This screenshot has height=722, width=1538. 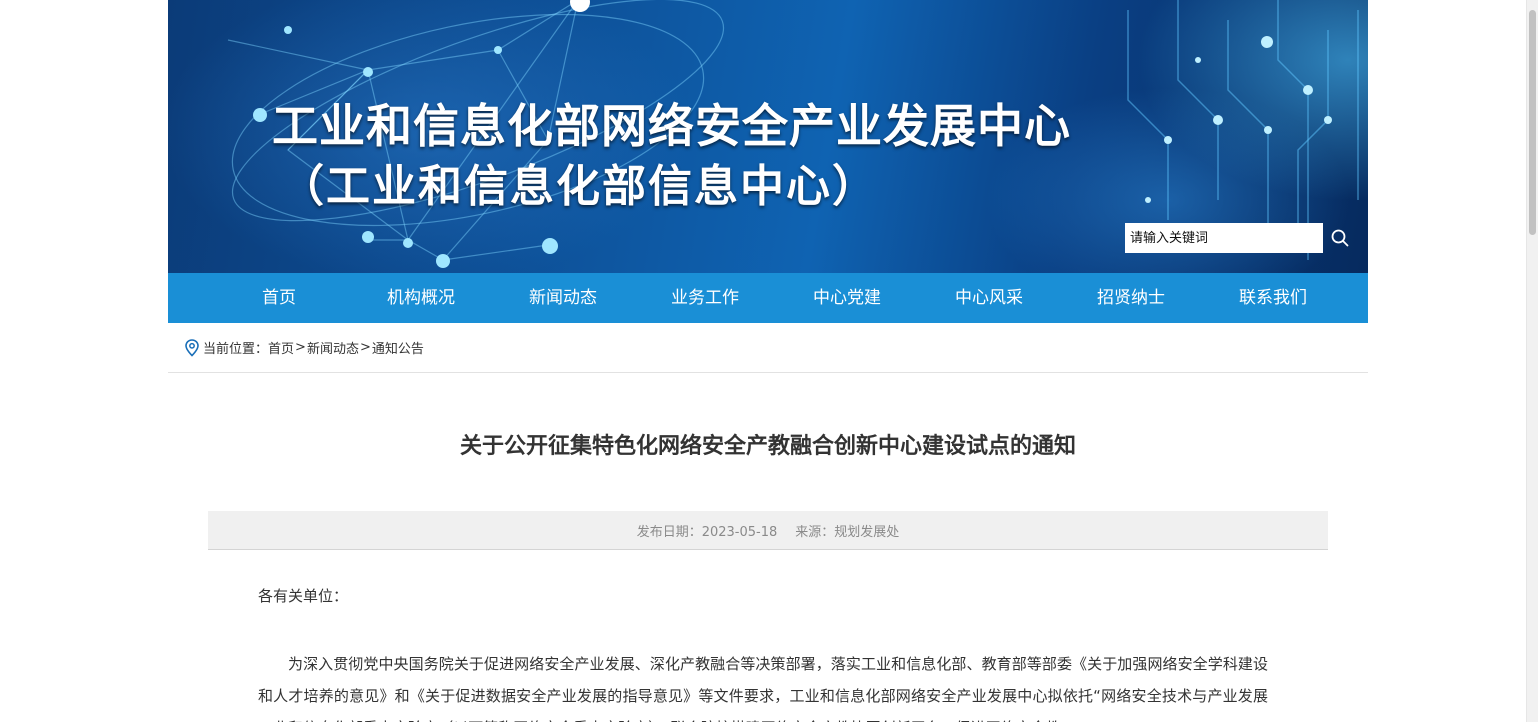 I want to click on nav-item-careers: 招贤纳士, so click(x=1131, y=298).